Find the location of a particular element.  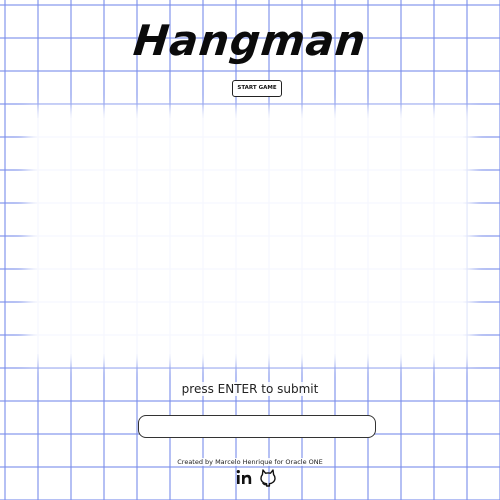

social-links is located at coordinates (257, 477).